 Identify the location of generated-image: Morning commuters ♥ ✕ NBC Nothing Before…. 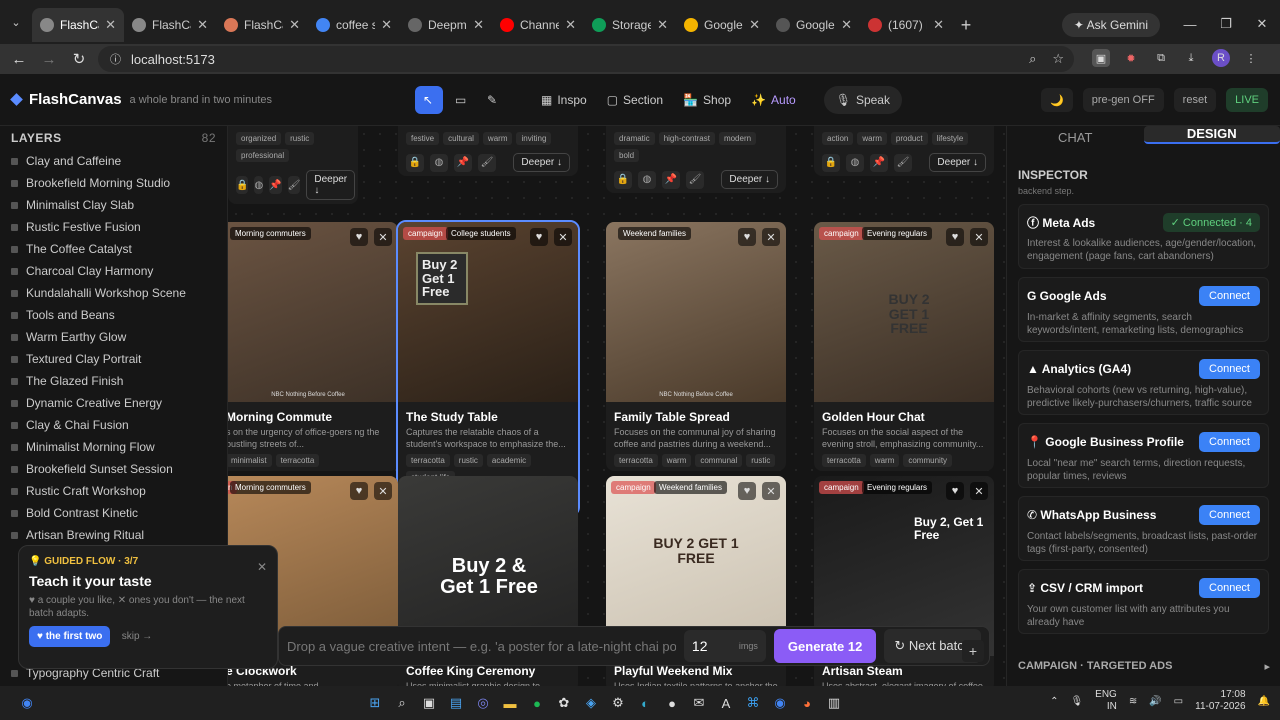
(313, 312).